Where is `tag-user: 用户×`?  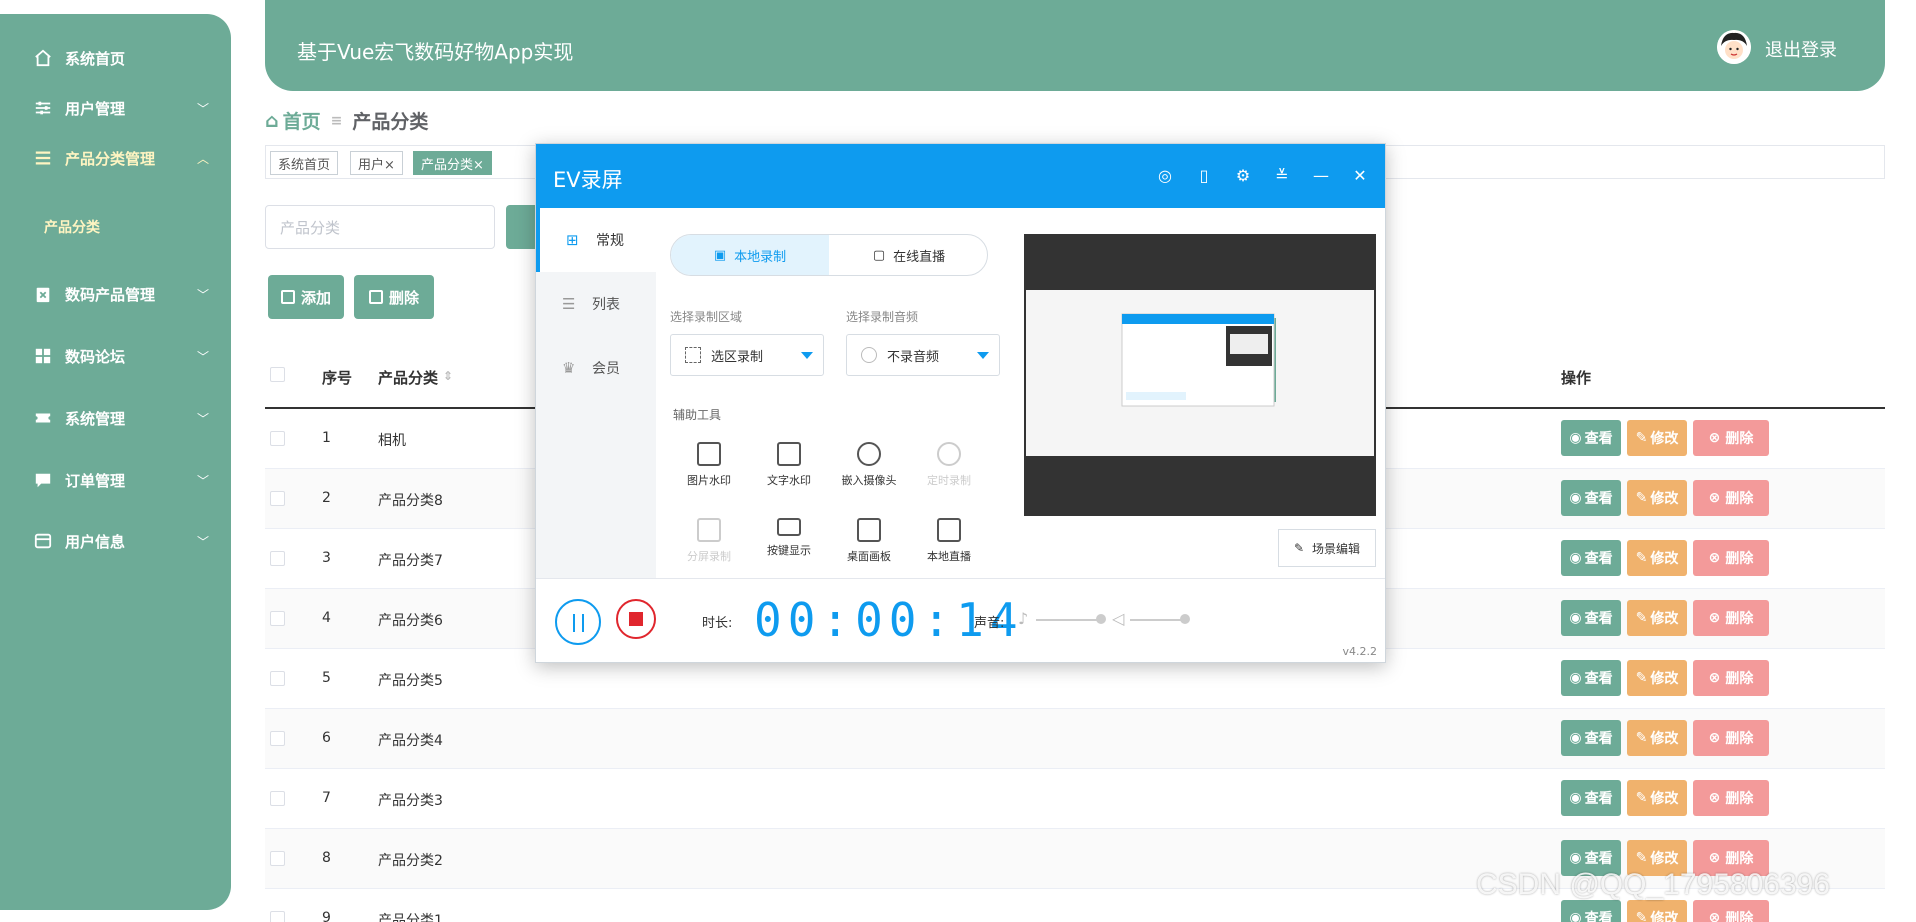 tag-user: 用户× is located at coordinates (376, 163).